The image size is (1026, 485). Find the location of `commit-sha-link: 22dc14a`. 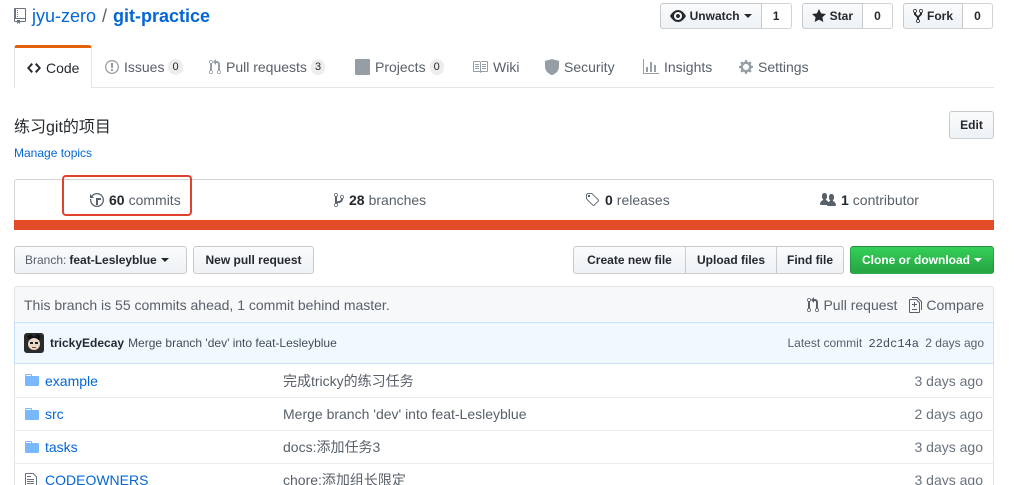

commit-sha-link: 22dc14a is located at coordinates (894, 344).